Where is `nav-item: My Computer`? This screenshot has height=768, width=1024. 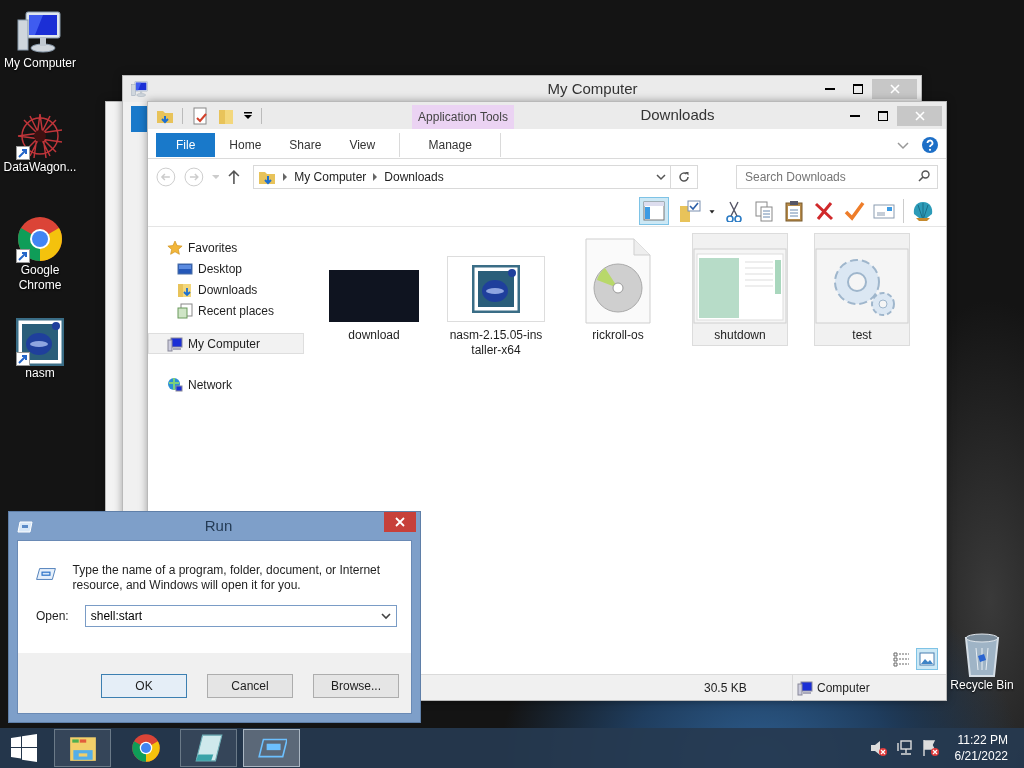
nav-item: My Computer is located at coordinates (226, 343).